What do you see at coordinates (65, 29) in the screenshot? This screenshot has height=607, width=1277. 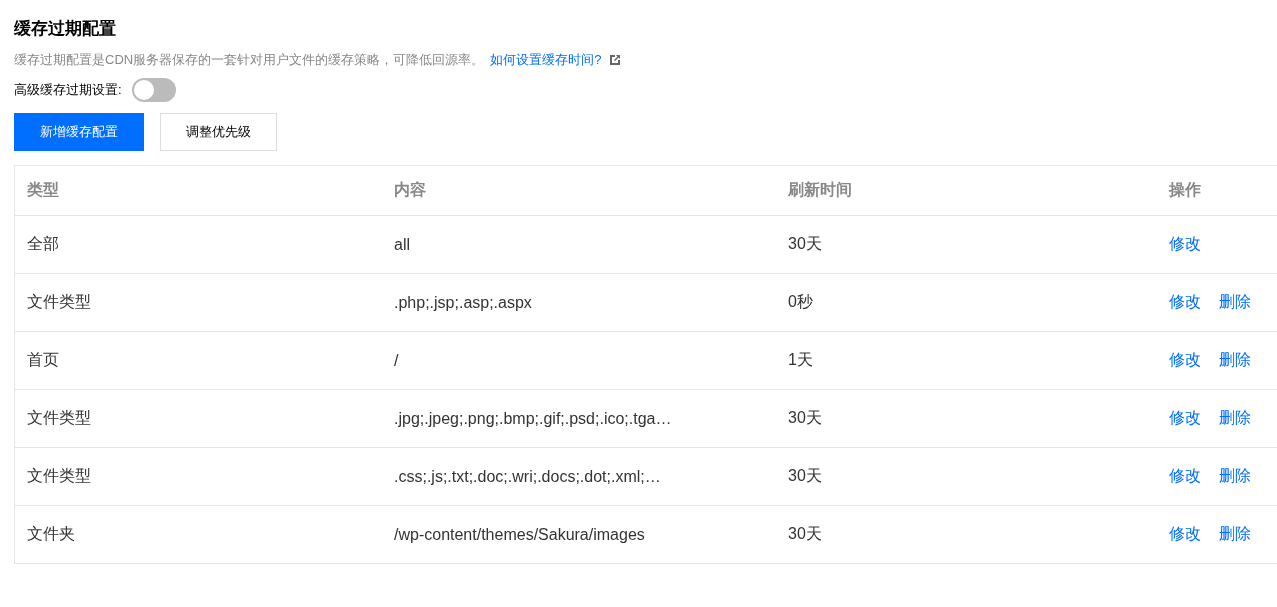 I see `page-title: 缓存过期配置` at bounding box center [65, 29].